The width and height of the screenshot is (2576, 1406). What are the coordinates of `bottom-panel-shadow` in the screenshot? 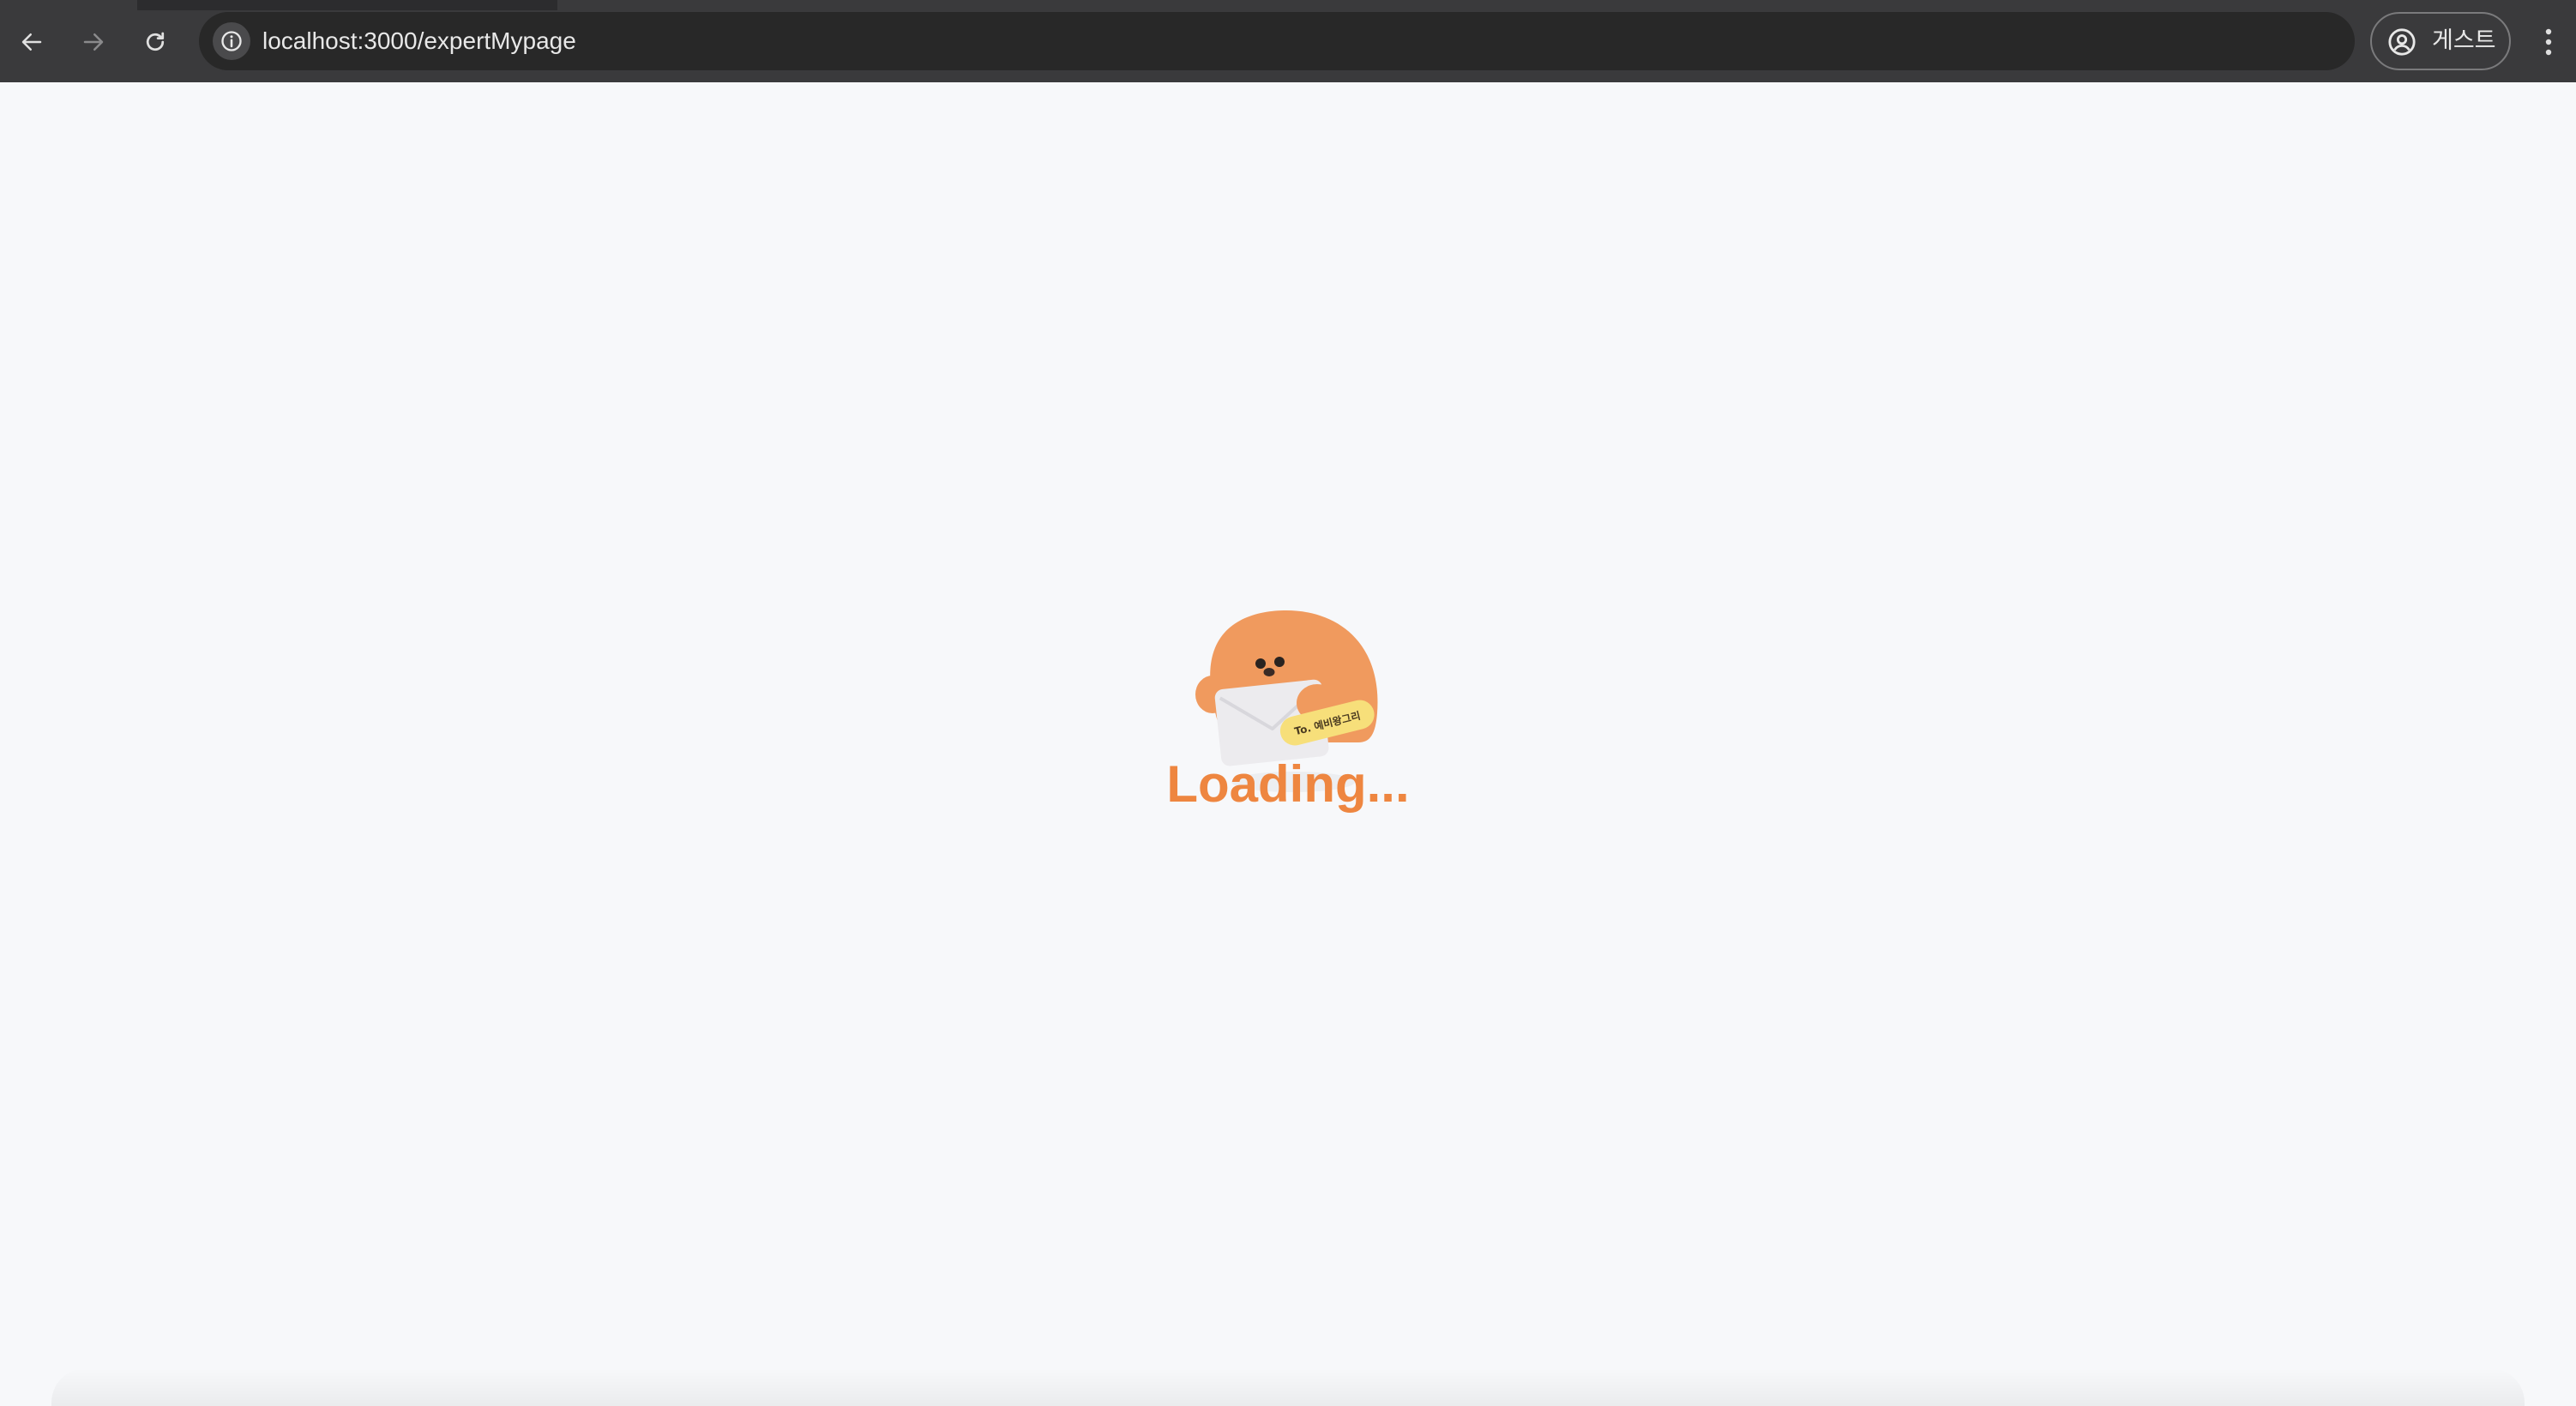 It's located at (1288, 1387).